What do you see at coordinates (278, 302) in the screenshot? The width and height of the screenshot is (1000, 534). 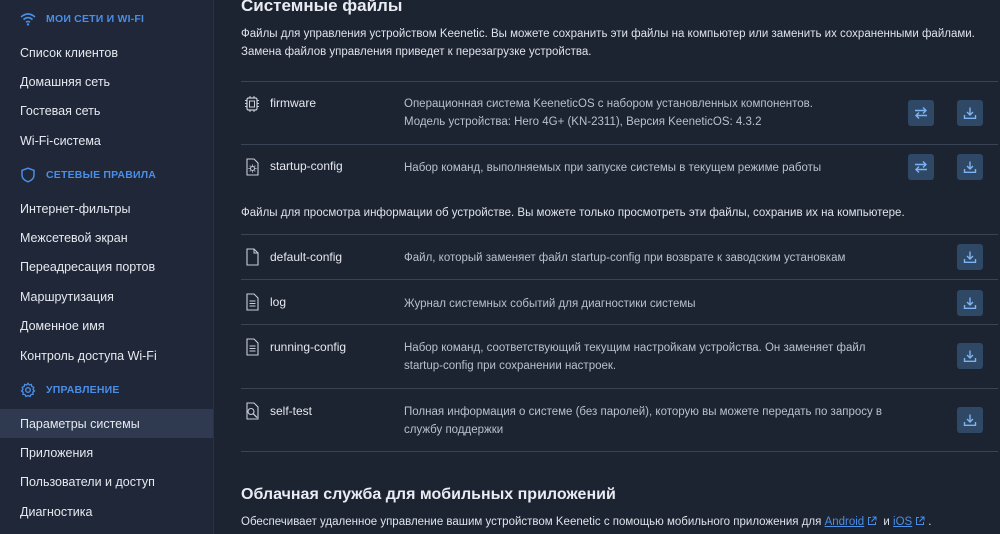 I see `file-name: log` at bounding box center [278, 302].